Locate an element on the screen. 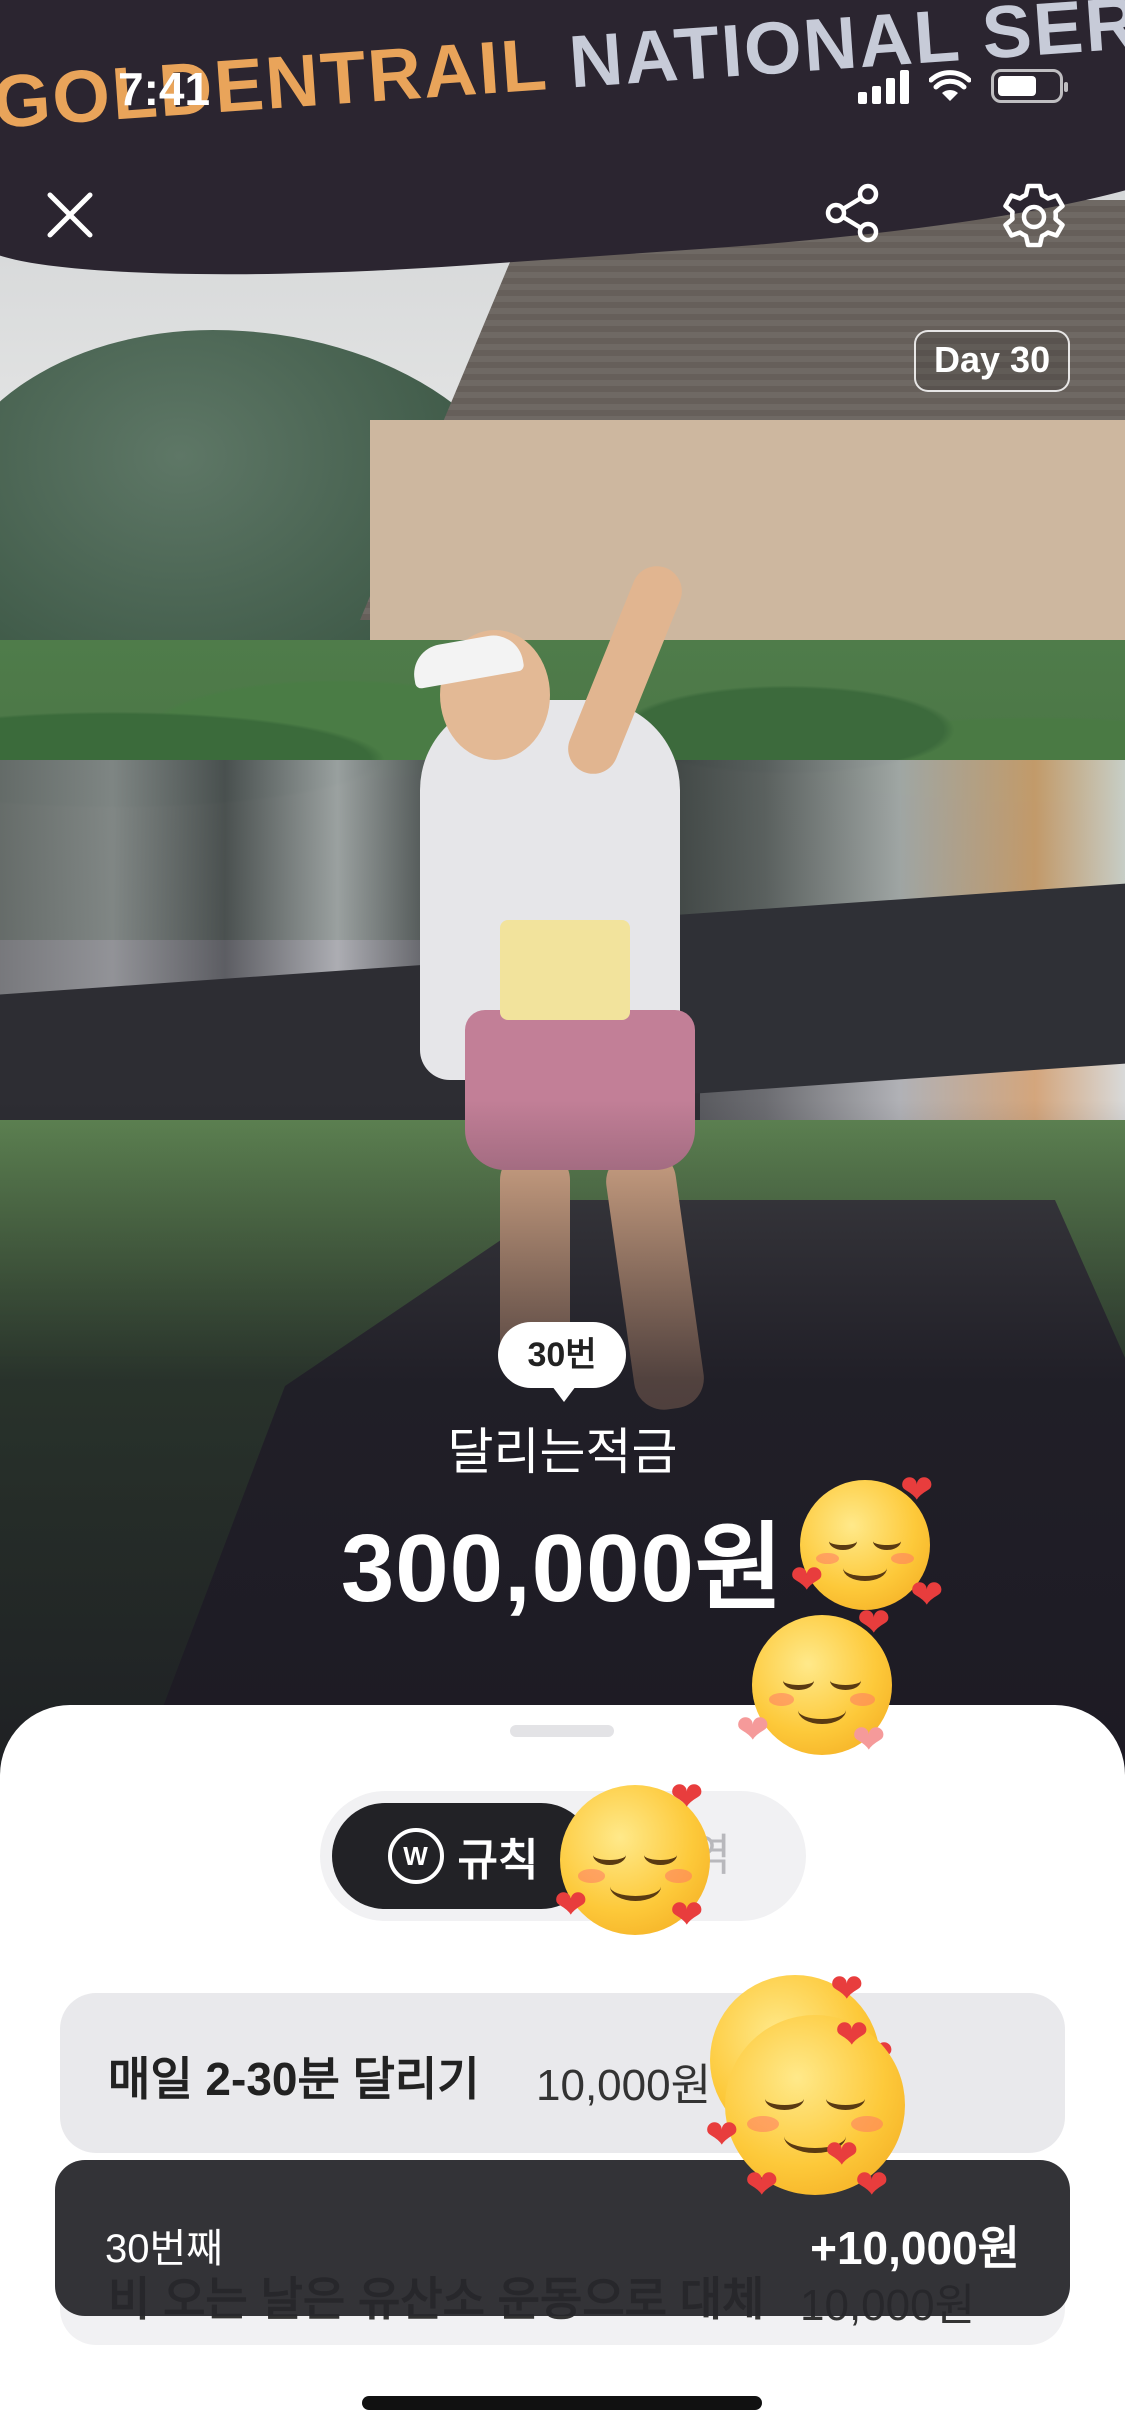 The width and height of the screenshot is (1125, 2436). status-icons is located at coordinates (963, 86).